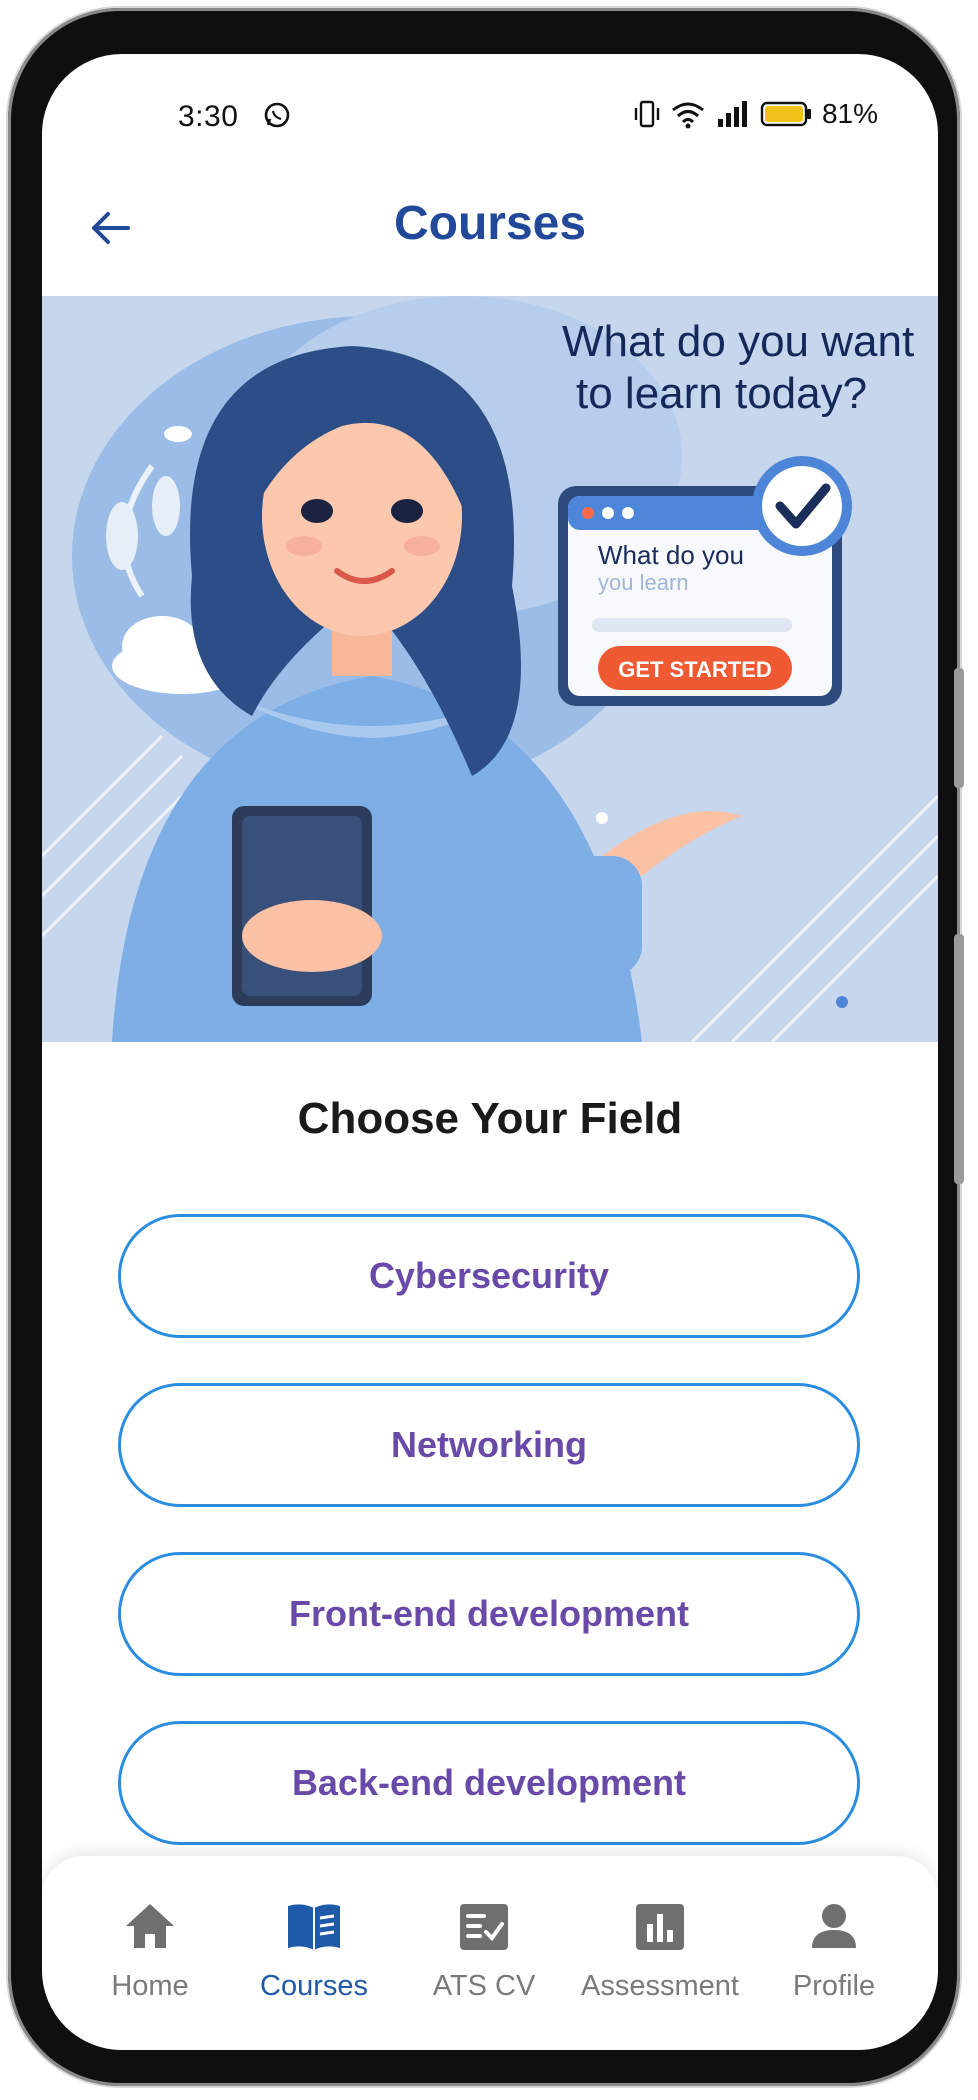 Image resolution: width=978 pixels, height=2100 pixels. Describe the element at coordinates (695, 669) in the screenshot. I see `hero-card-button: GET STARTED` at that location.